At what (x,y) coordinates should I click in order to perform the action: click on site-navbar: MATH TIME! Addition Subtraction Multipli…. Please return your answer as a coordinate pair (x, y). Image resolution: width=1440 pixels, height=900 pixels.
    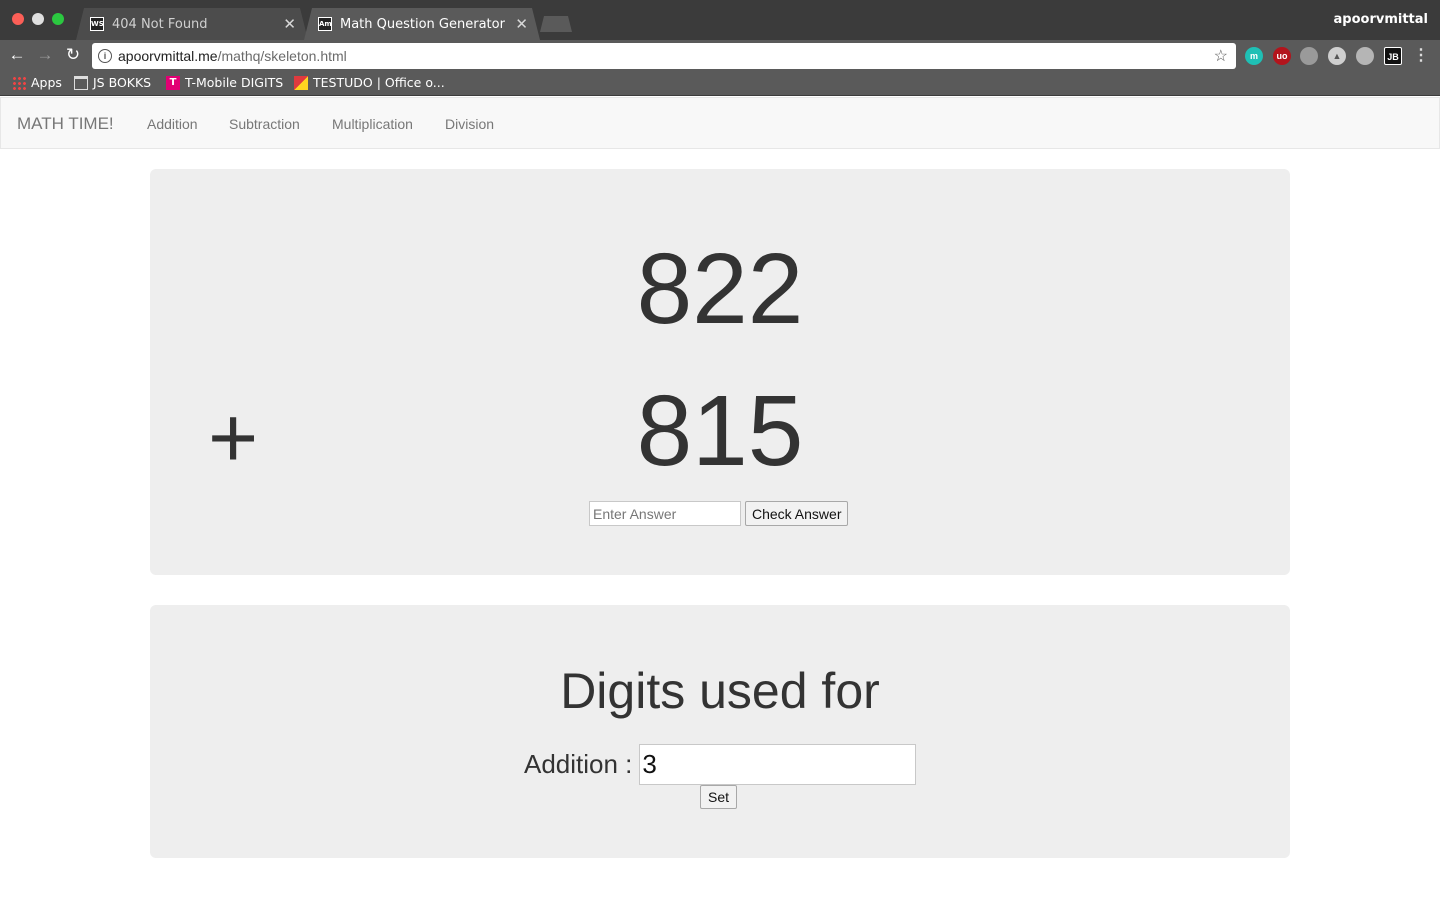
    Looking at the image, I should click on (720, 123).